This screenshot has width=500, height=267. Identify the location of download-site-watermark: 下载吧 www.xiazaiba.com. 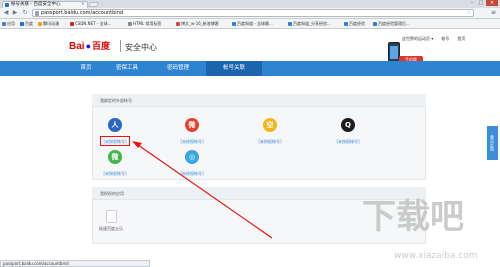
(420, 229).